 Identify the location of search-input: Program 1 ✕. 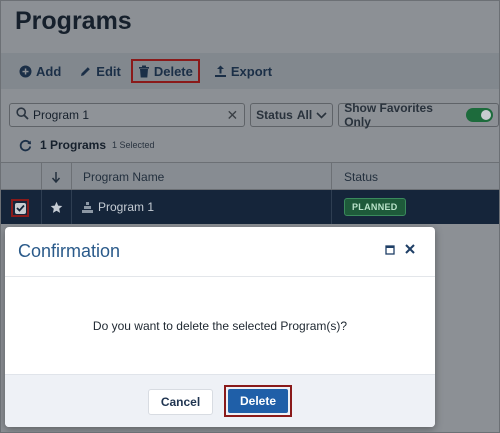
(127, 115).